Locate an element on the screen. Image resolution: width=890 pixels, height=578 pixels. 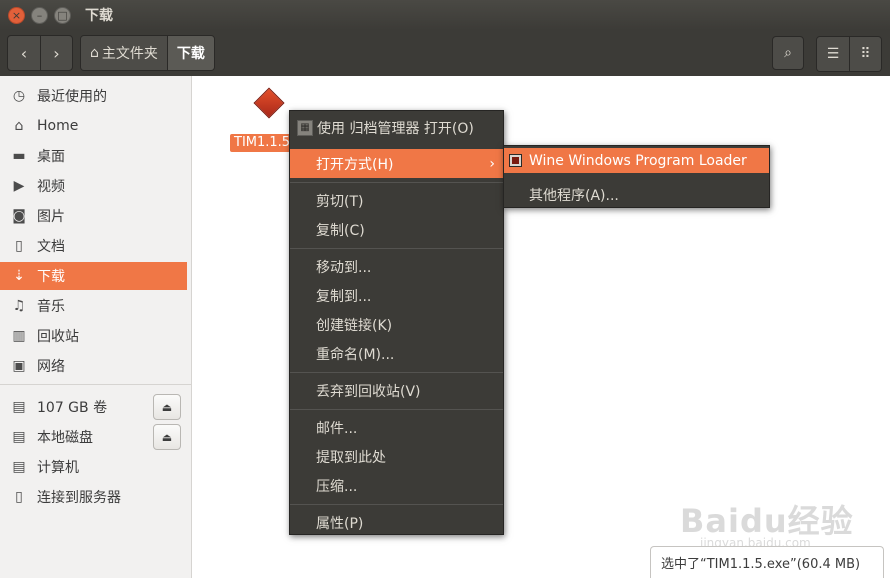
list-view-button: ☰ is located at coordinates (833, 54).